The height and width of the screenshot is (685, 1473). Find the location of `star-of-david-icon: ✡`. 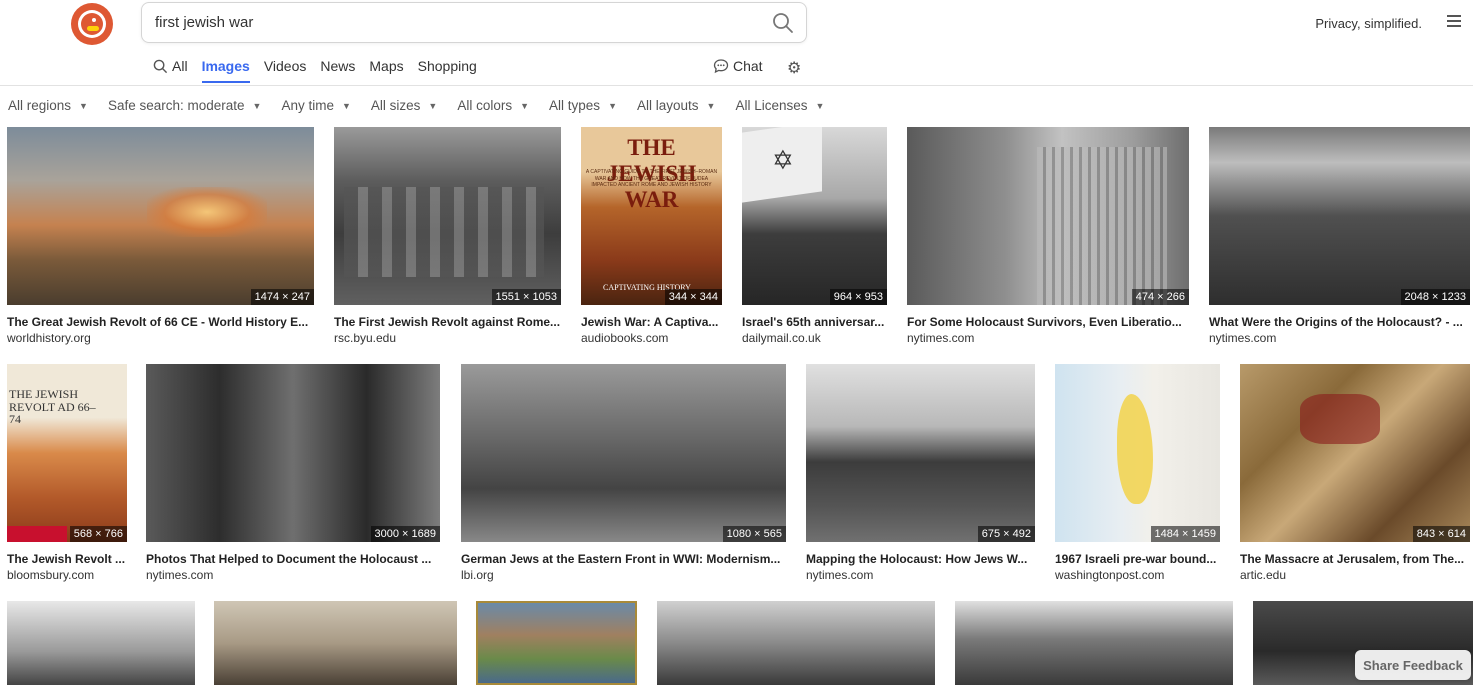

star-of-david-icon: ✡ is located at coordinates (783, 160).